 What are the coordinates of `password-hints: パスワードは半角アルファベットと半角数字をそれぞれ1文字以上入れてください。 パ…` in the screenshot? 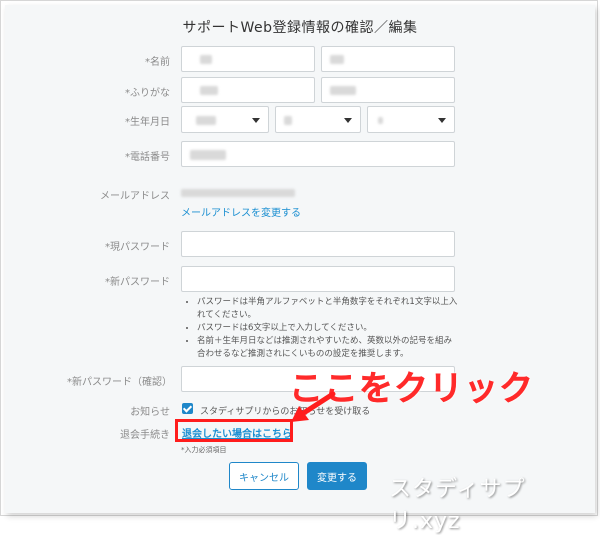 It's located at (323, 328).